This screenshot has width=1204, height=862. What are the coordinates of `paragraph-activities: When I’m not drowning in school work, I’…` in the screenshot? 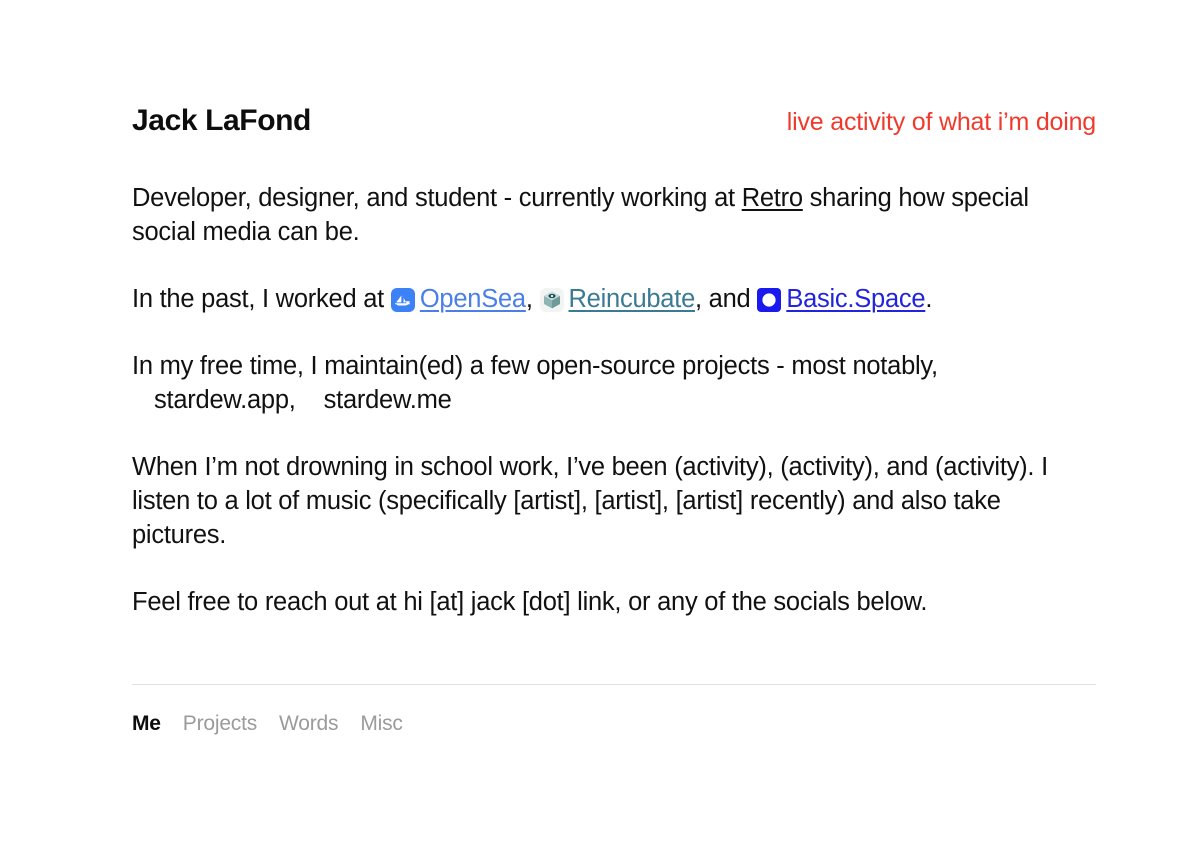 It's located at (590, 501).